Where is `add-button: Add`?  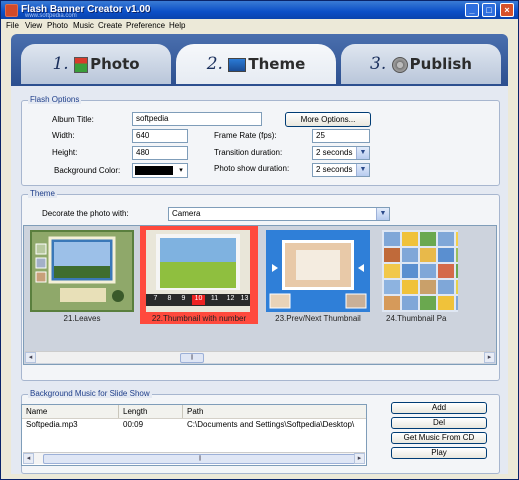
add-button: Add is located at coordinates (439, 408).